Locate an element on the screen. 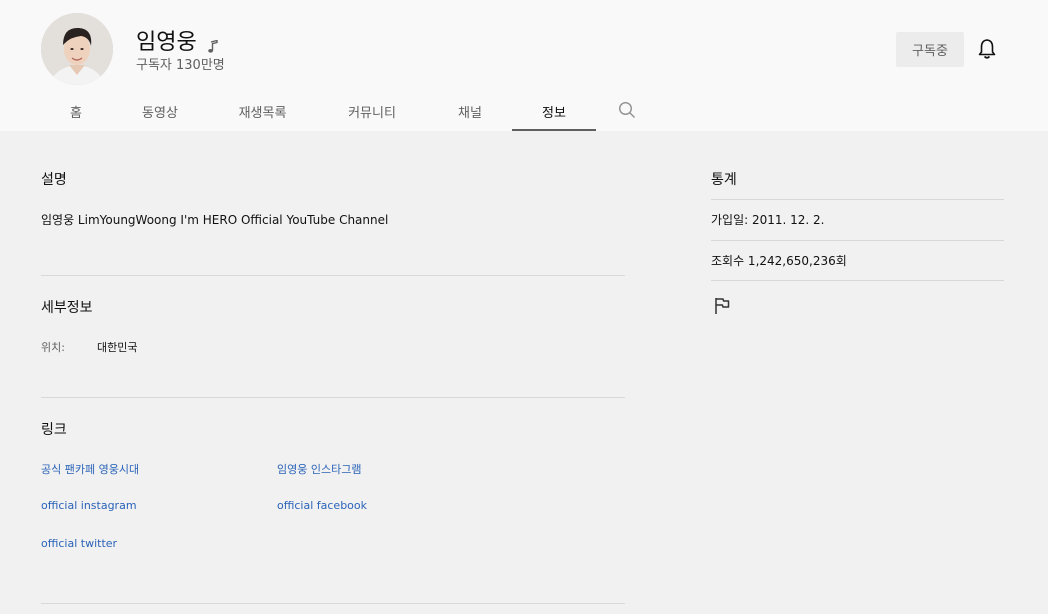 The image size is (1048, 614). channel-title: 임영웅 is located at coordinates (177, 40).